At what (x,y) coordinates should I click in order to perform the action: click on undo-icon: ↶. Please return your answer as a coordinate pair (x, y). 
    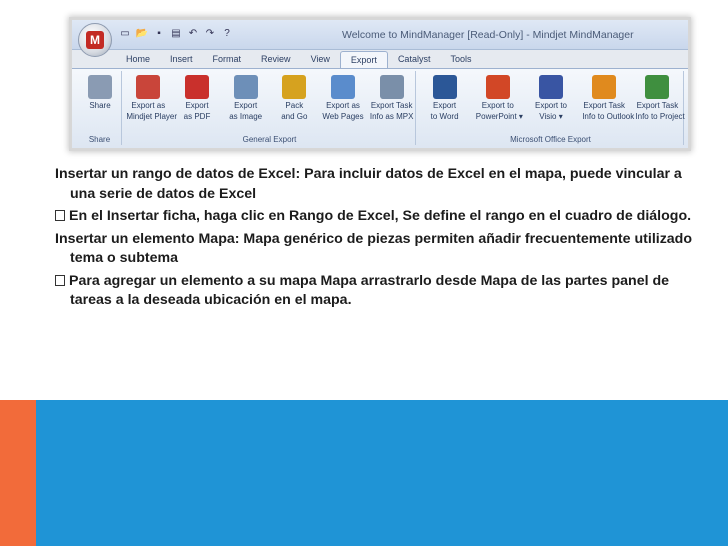
    Looking at the image, I should click on (193, 34).